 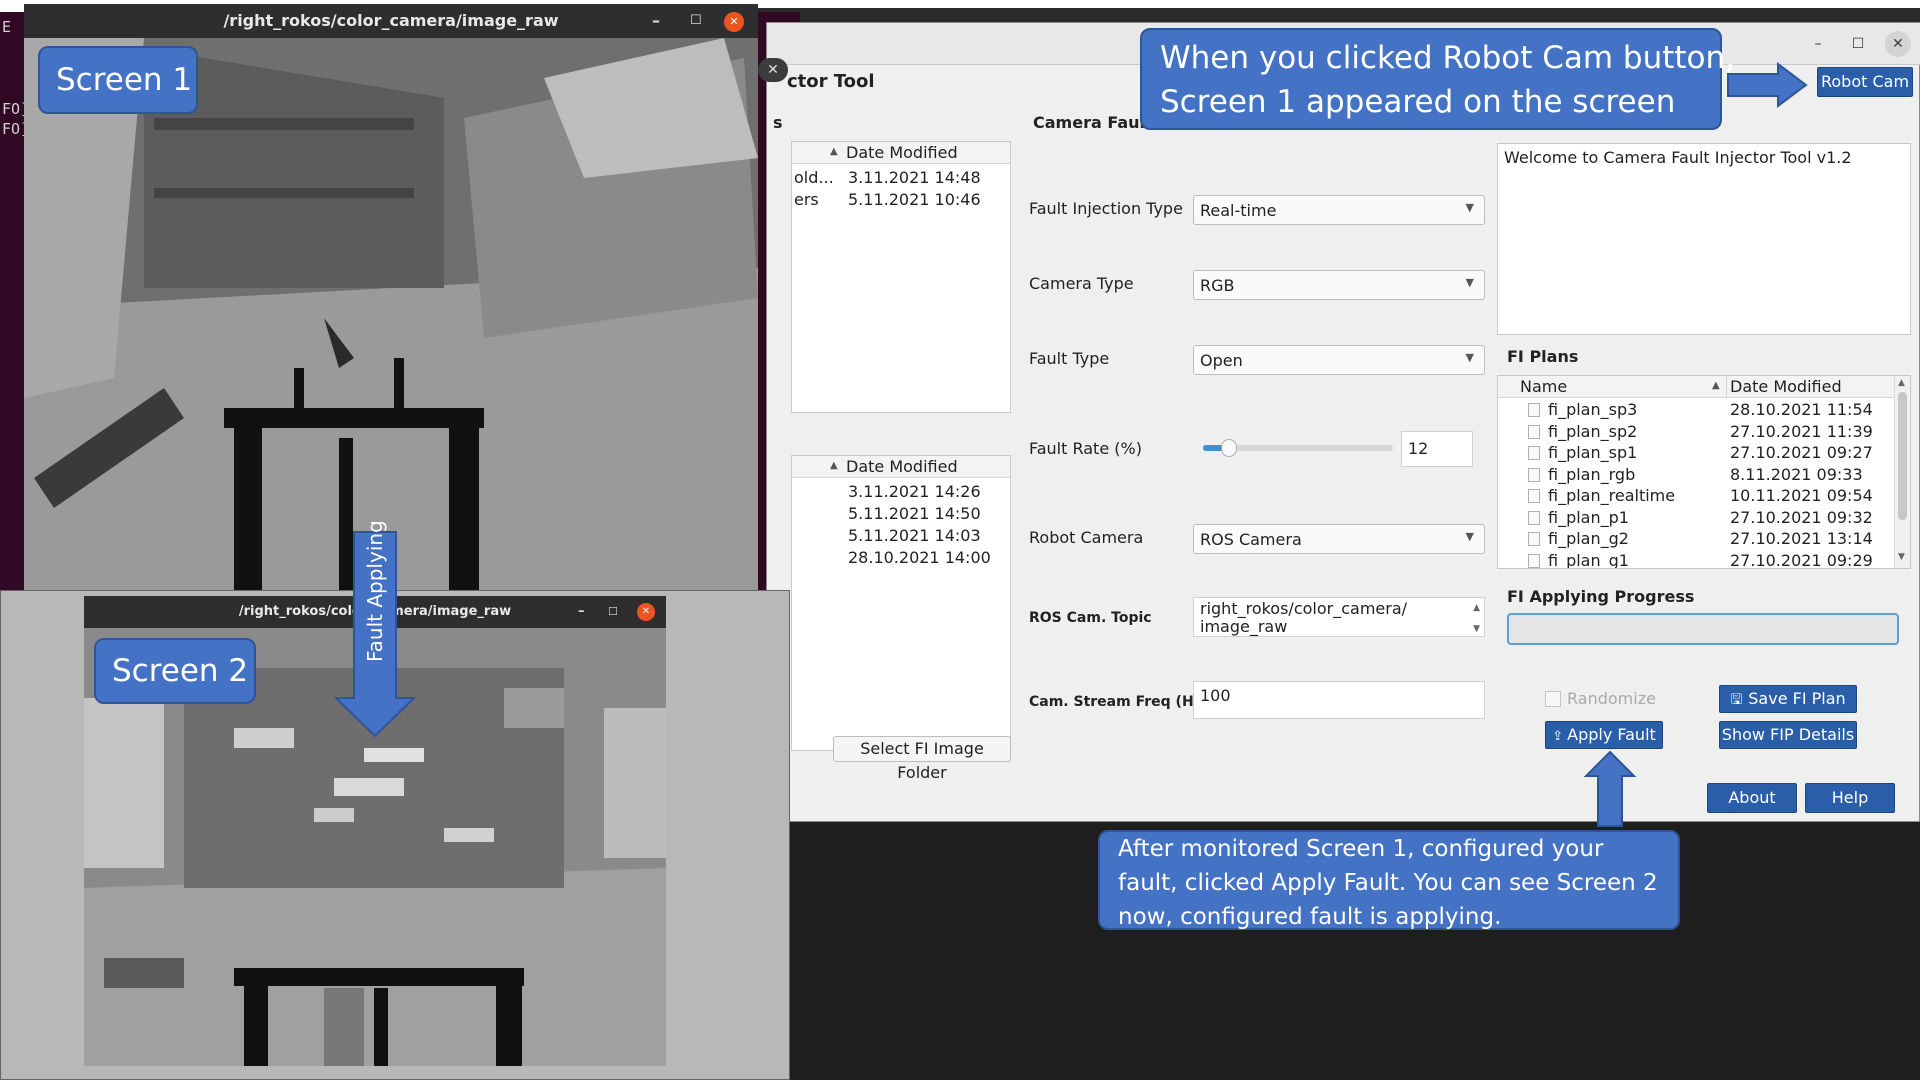 What do you see at coordinates (914, 491) in the screenshot?
I see `tree-row-date: 3.11.2021 14:26` at bounding box center [914, 491].